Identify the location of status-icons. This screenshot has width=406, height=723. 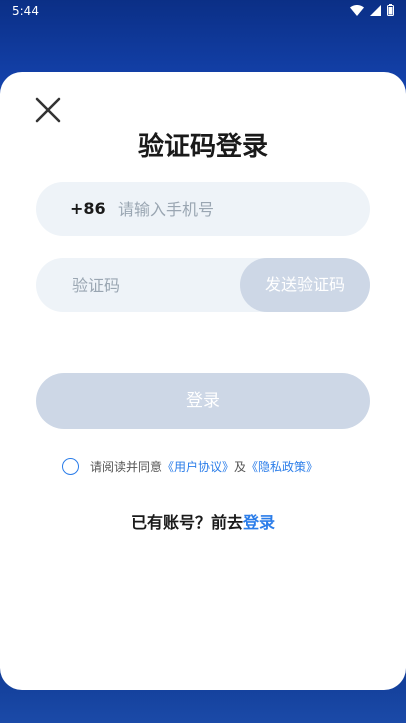
(372, 10).